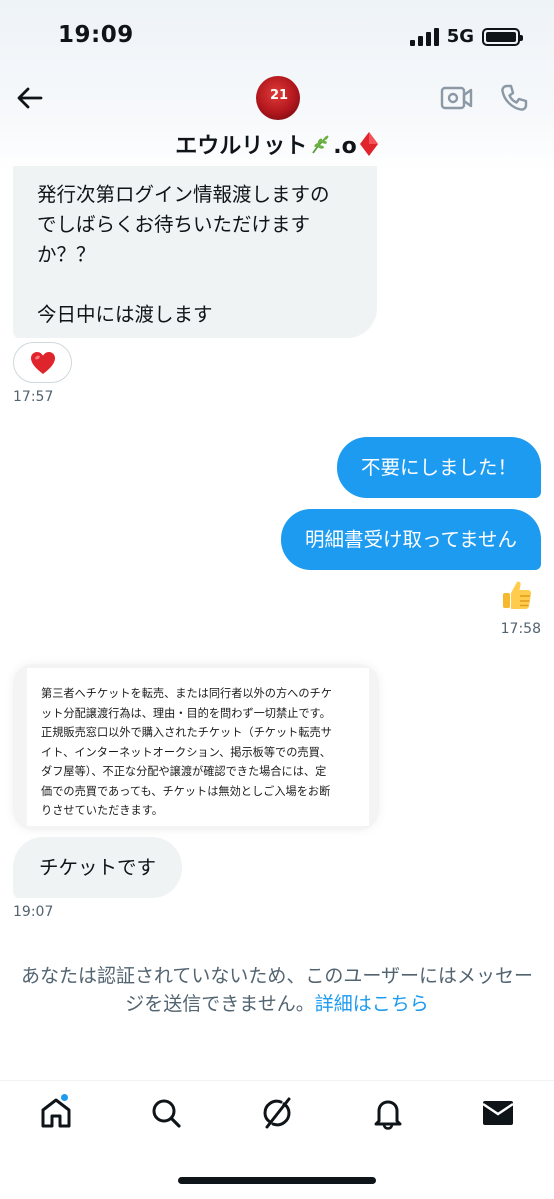 The width and height of the screenshot is (554, 1199). I want to click on back-button, so click(30, 98).